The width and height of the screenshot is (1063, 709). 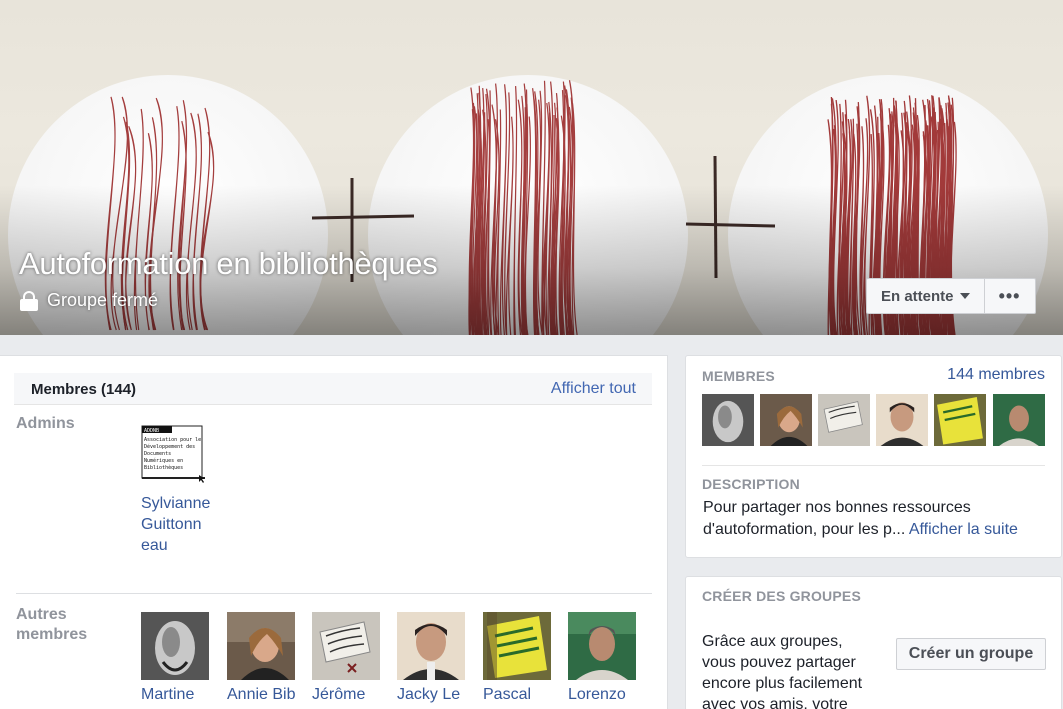 I want to click on member-card: Jérôme, so click(x=346, y=658).